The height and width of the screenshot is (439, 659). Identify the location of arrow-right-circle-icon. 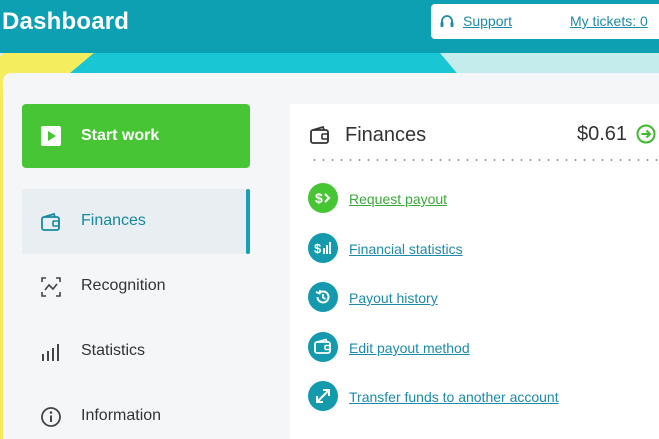
(646, 134).